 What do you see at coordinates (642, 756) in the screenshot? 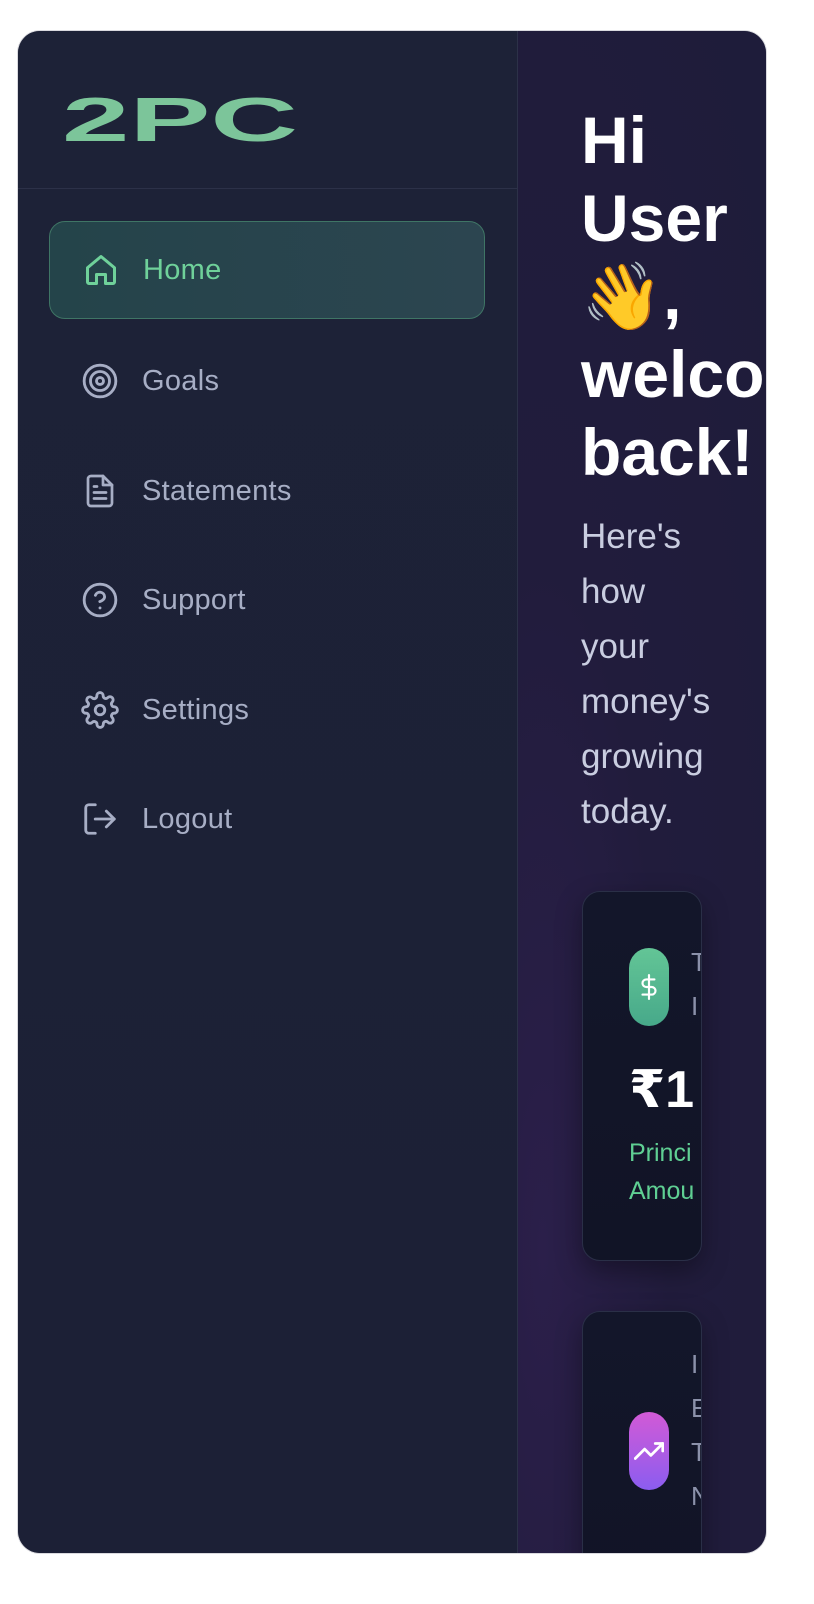
I see `subtitle-line: growing` at bounding box center [642, 756].